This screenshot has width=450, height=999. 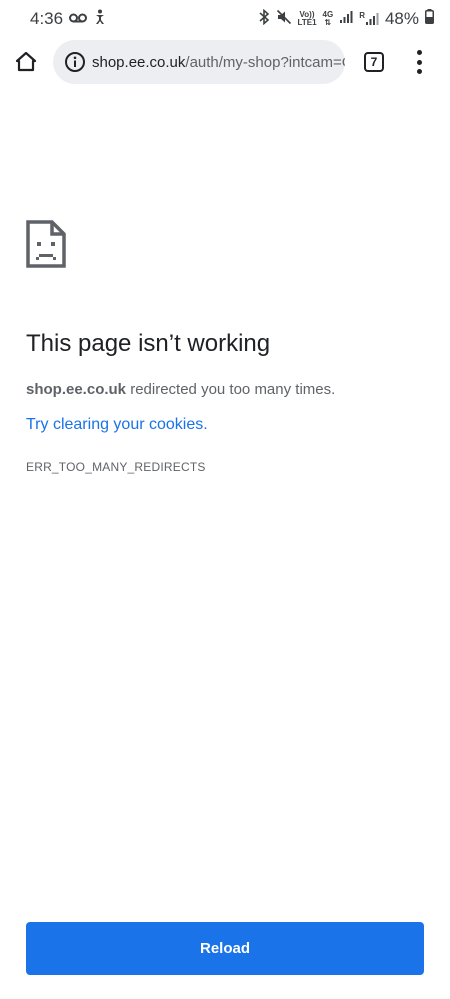 What do you see at coordinates (116, 467) in the screenshot?
I see `error-code: ERR_TOO_MANY_REDIRECTS` at bounding box center [116, 467].